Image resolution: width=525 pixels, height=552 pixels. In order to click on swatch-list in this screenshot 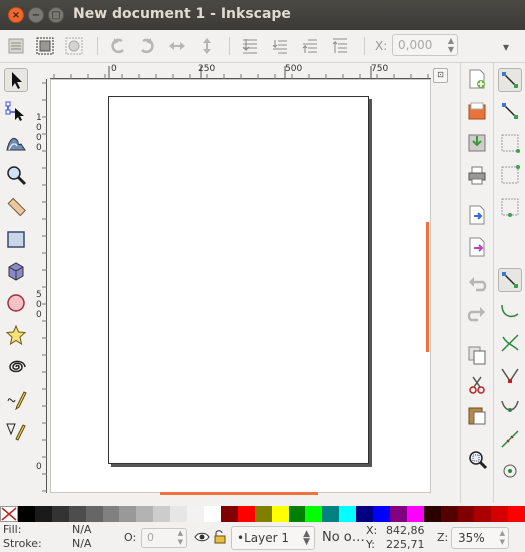, I will do `click(271, 514)`.